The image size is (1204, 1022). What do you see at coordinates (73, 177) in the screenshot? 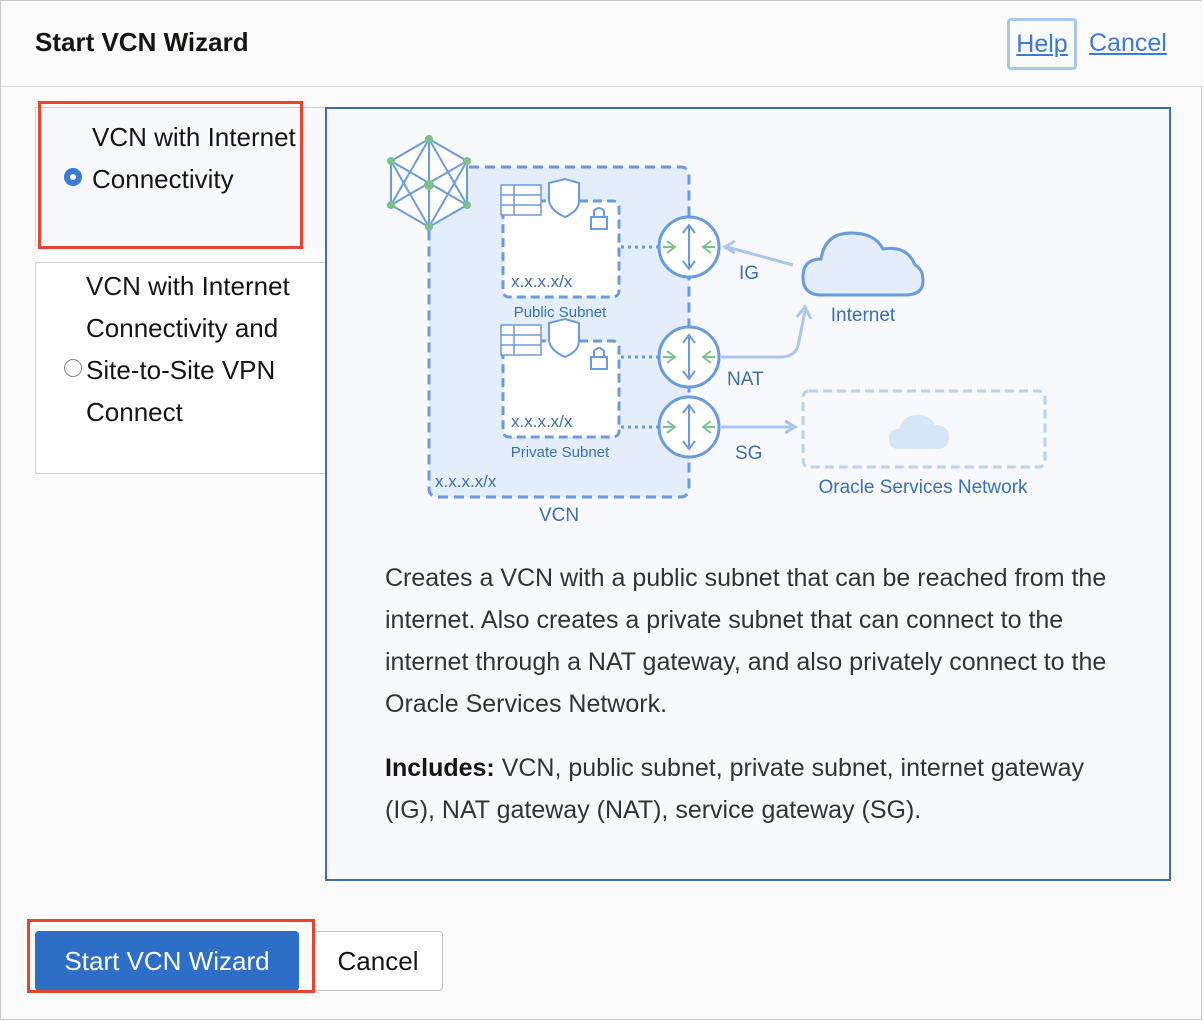
I see `radio-selected-icon` at bounding box center [73, 177].